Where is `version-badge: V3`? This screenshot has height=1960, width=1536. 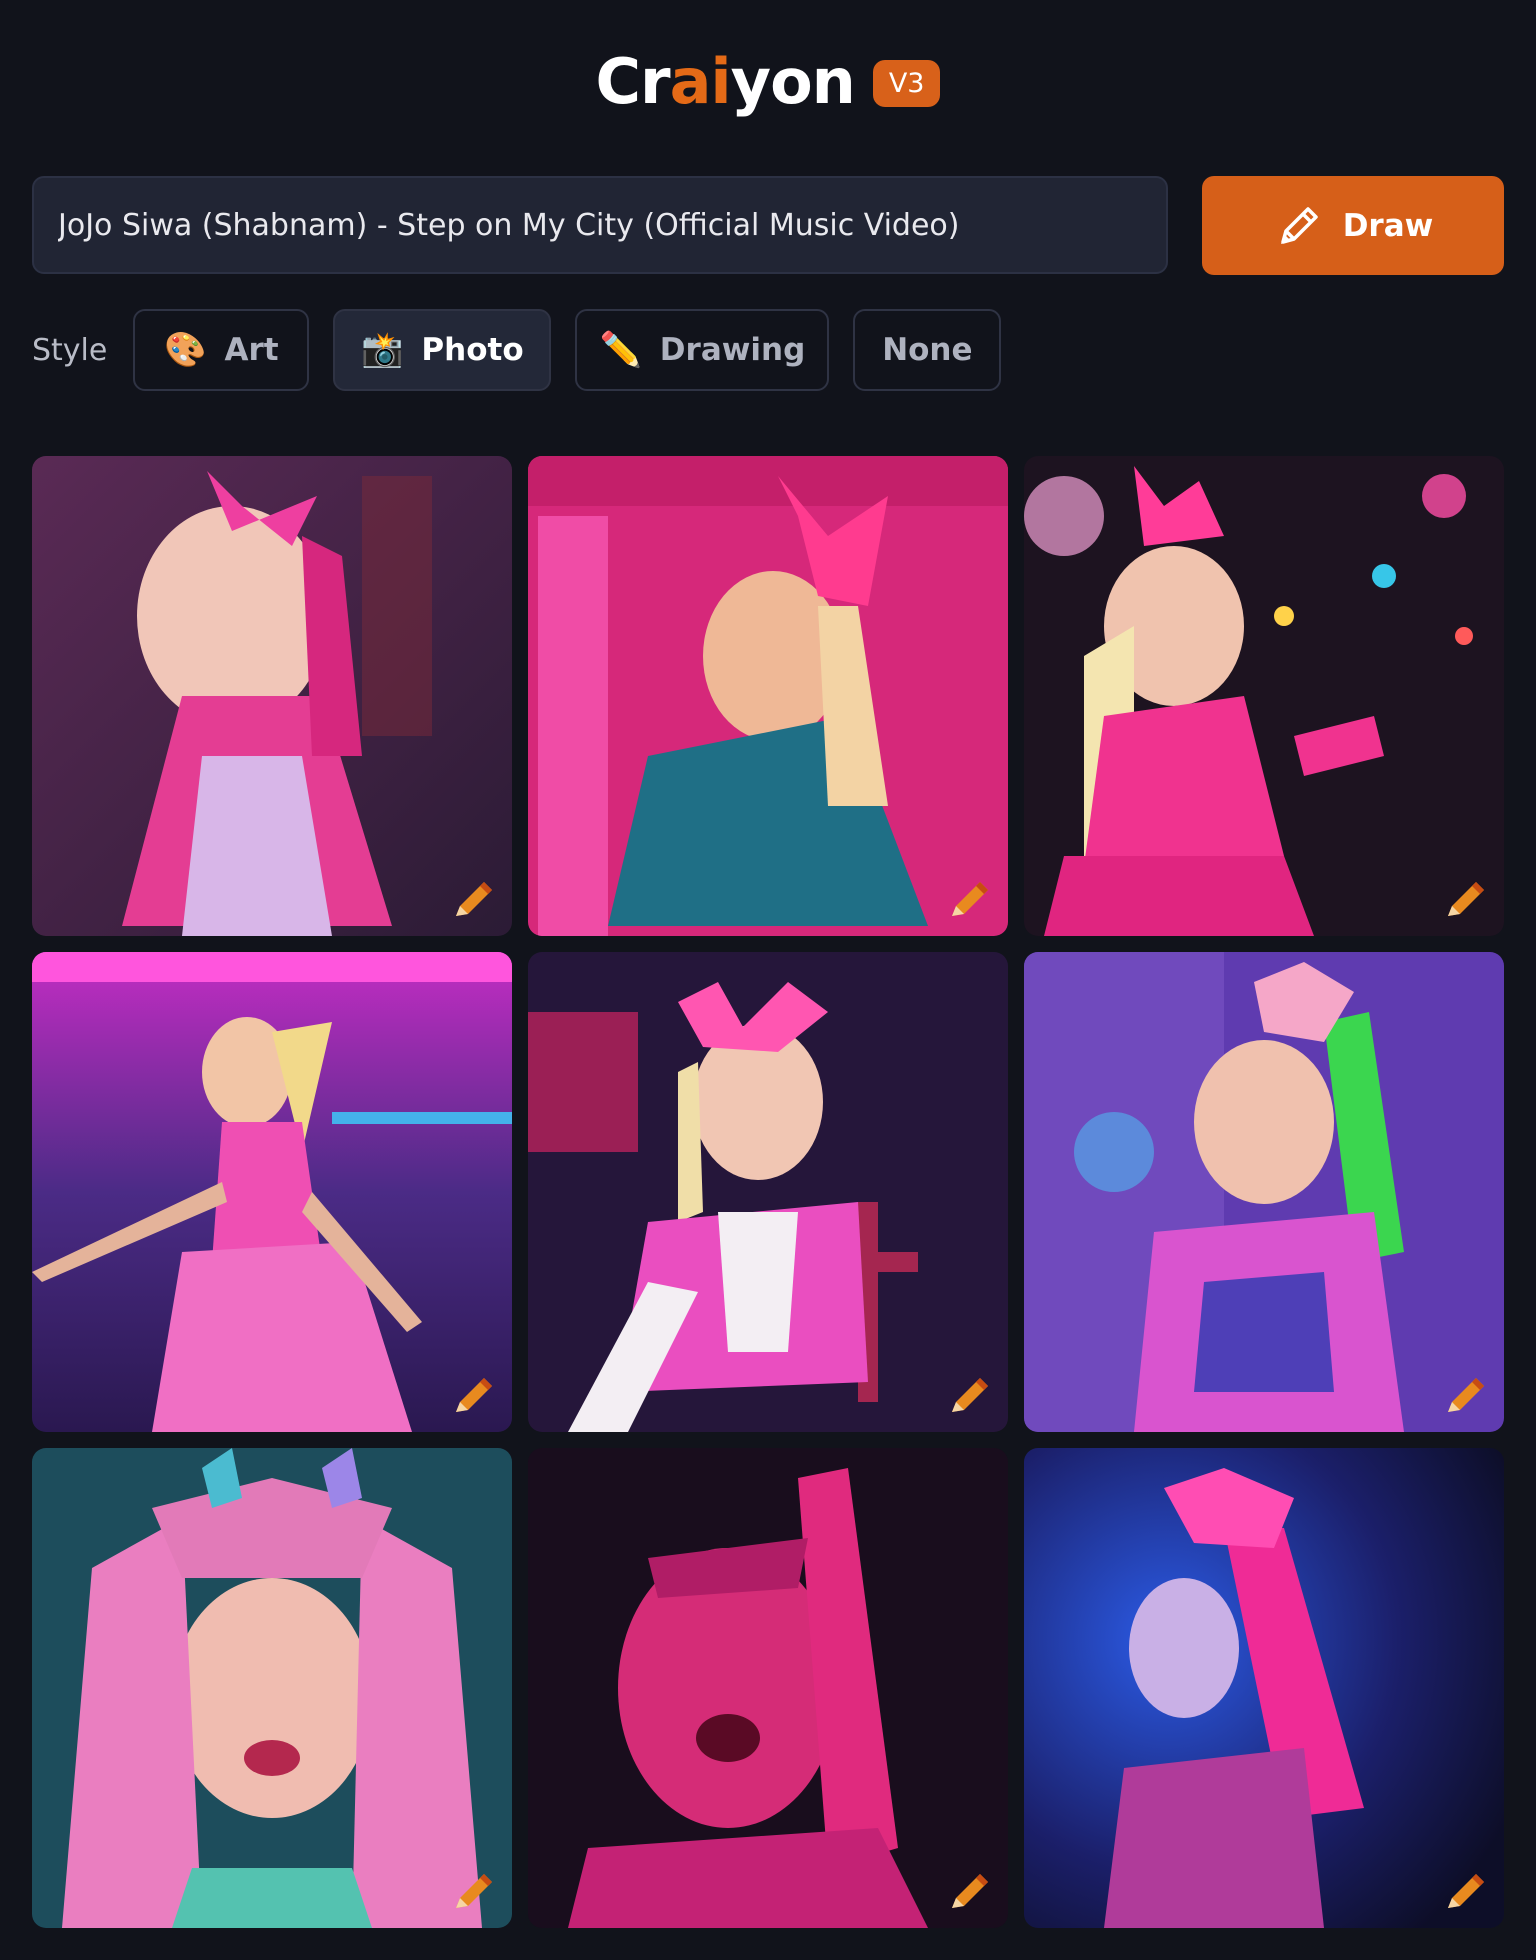
version-badge: V3 is located at coordinates (906, 83).